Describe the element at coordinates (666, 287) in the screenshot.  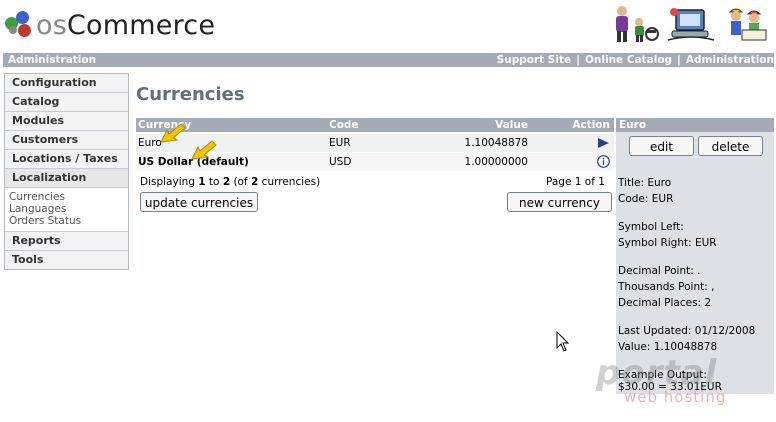
I see `detail-thousands-point: Thousands Point: ,` at that location.